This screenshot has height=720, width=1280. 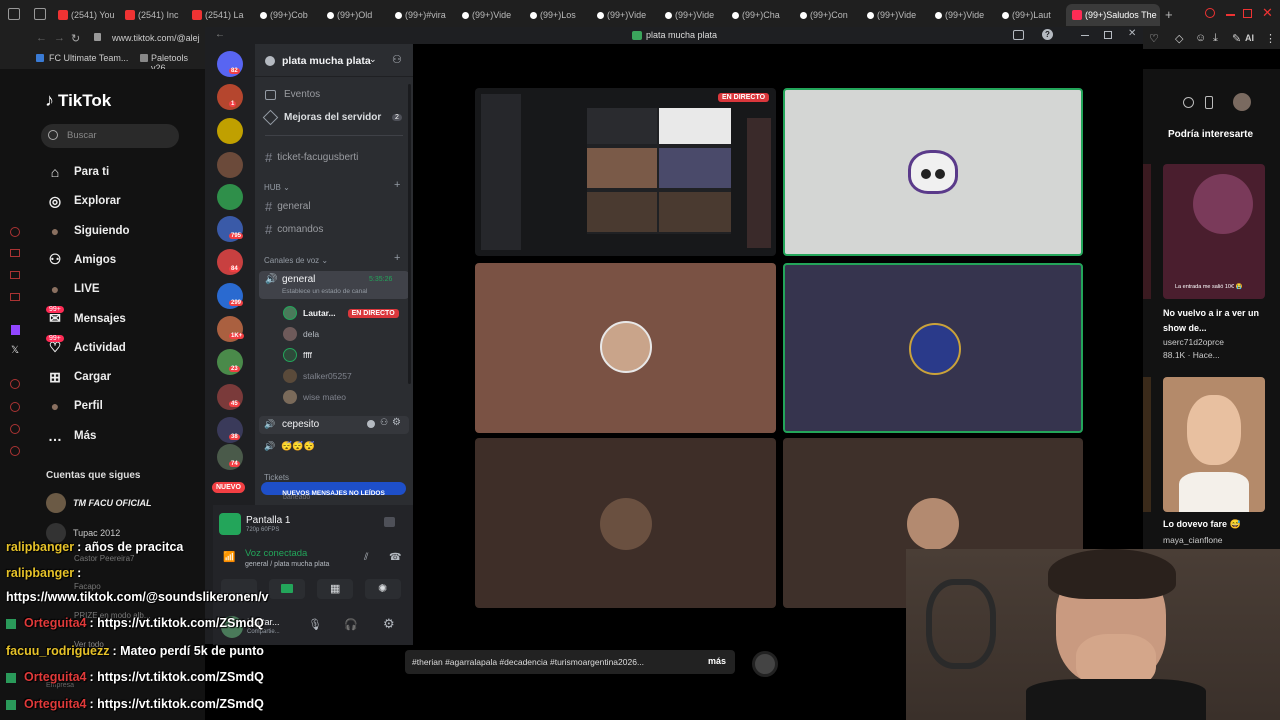 I want to click on invite-icon: ⚇, so click(x=384, y=422).